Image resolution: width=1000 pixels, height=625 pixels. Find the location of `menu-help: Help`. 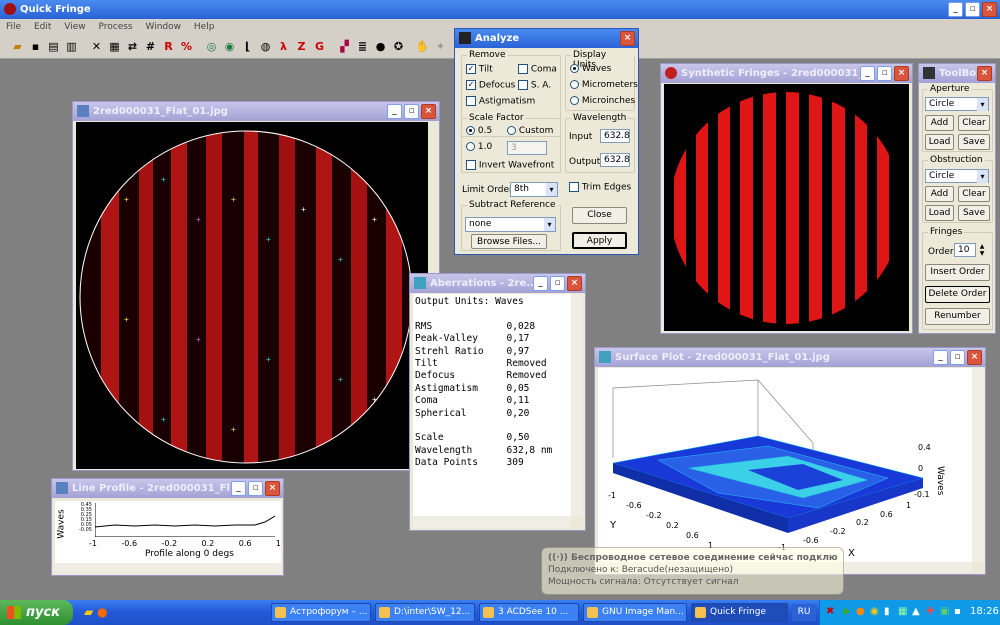

menu-help: Help is located at coordinates (204, 27).